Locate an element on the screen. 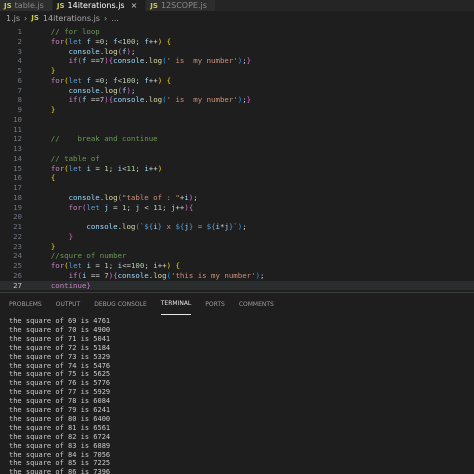 The width and height of the screenshot is (474, 474). code-line: 1 // for loop is located at coordinates (237, 32).